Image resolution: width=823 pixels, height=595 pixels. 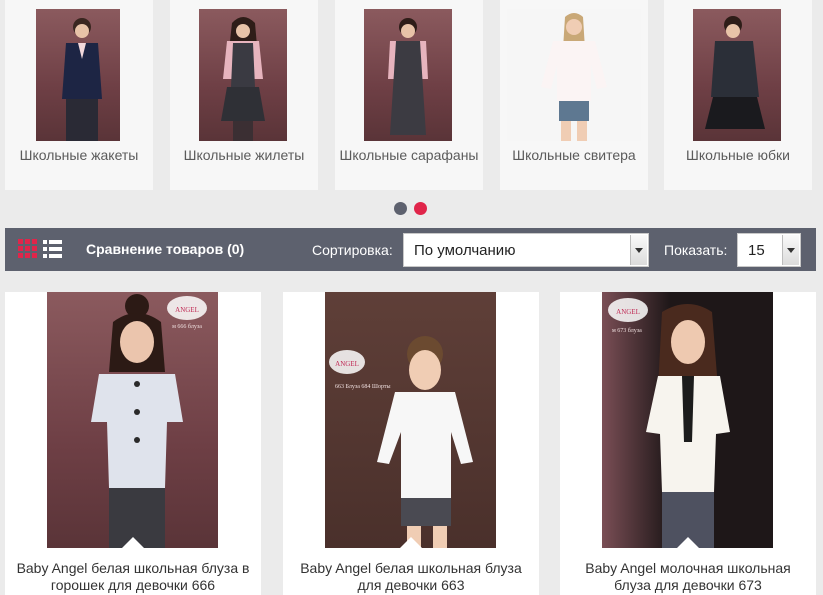 What do you see at coordinates (165, 249) in the screenshot?
I see `compare-products-link: Сравнение товаров (0)` at bounding box center [165, 249].